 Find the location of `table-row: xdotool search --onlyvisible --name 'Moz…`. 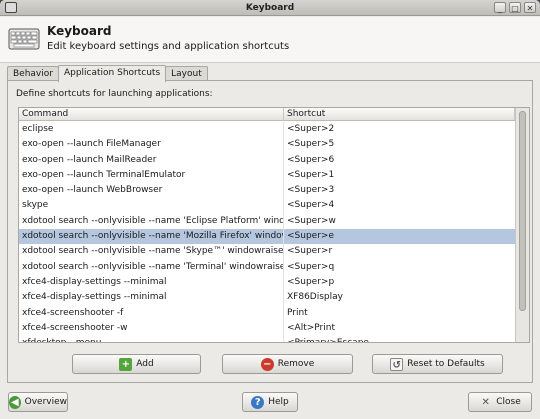

table-row: xdotool search --onlyvisible --name 'Moz… is located at coordinates (267, 237).